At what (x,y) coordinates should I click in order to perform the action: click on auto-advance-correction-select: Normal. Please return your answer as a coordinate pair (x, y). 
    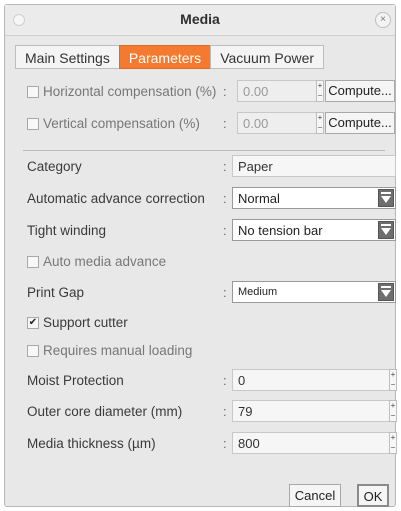
    Looking at the image, I should click on (314, 198).